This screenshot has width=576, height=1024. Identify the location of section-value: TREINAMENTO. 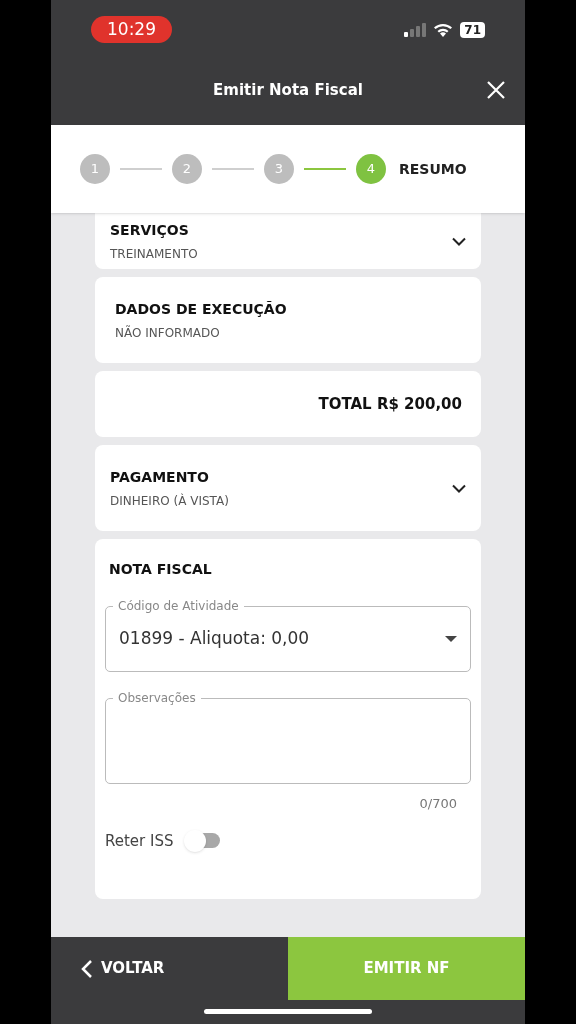
(154, 254).